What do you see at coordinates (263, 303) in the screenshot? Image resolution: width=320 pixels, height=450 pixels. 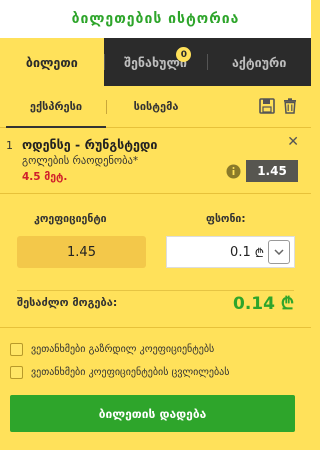 I see `possible-win-value: 0.14 ₾` at bounding box center [263, 303].